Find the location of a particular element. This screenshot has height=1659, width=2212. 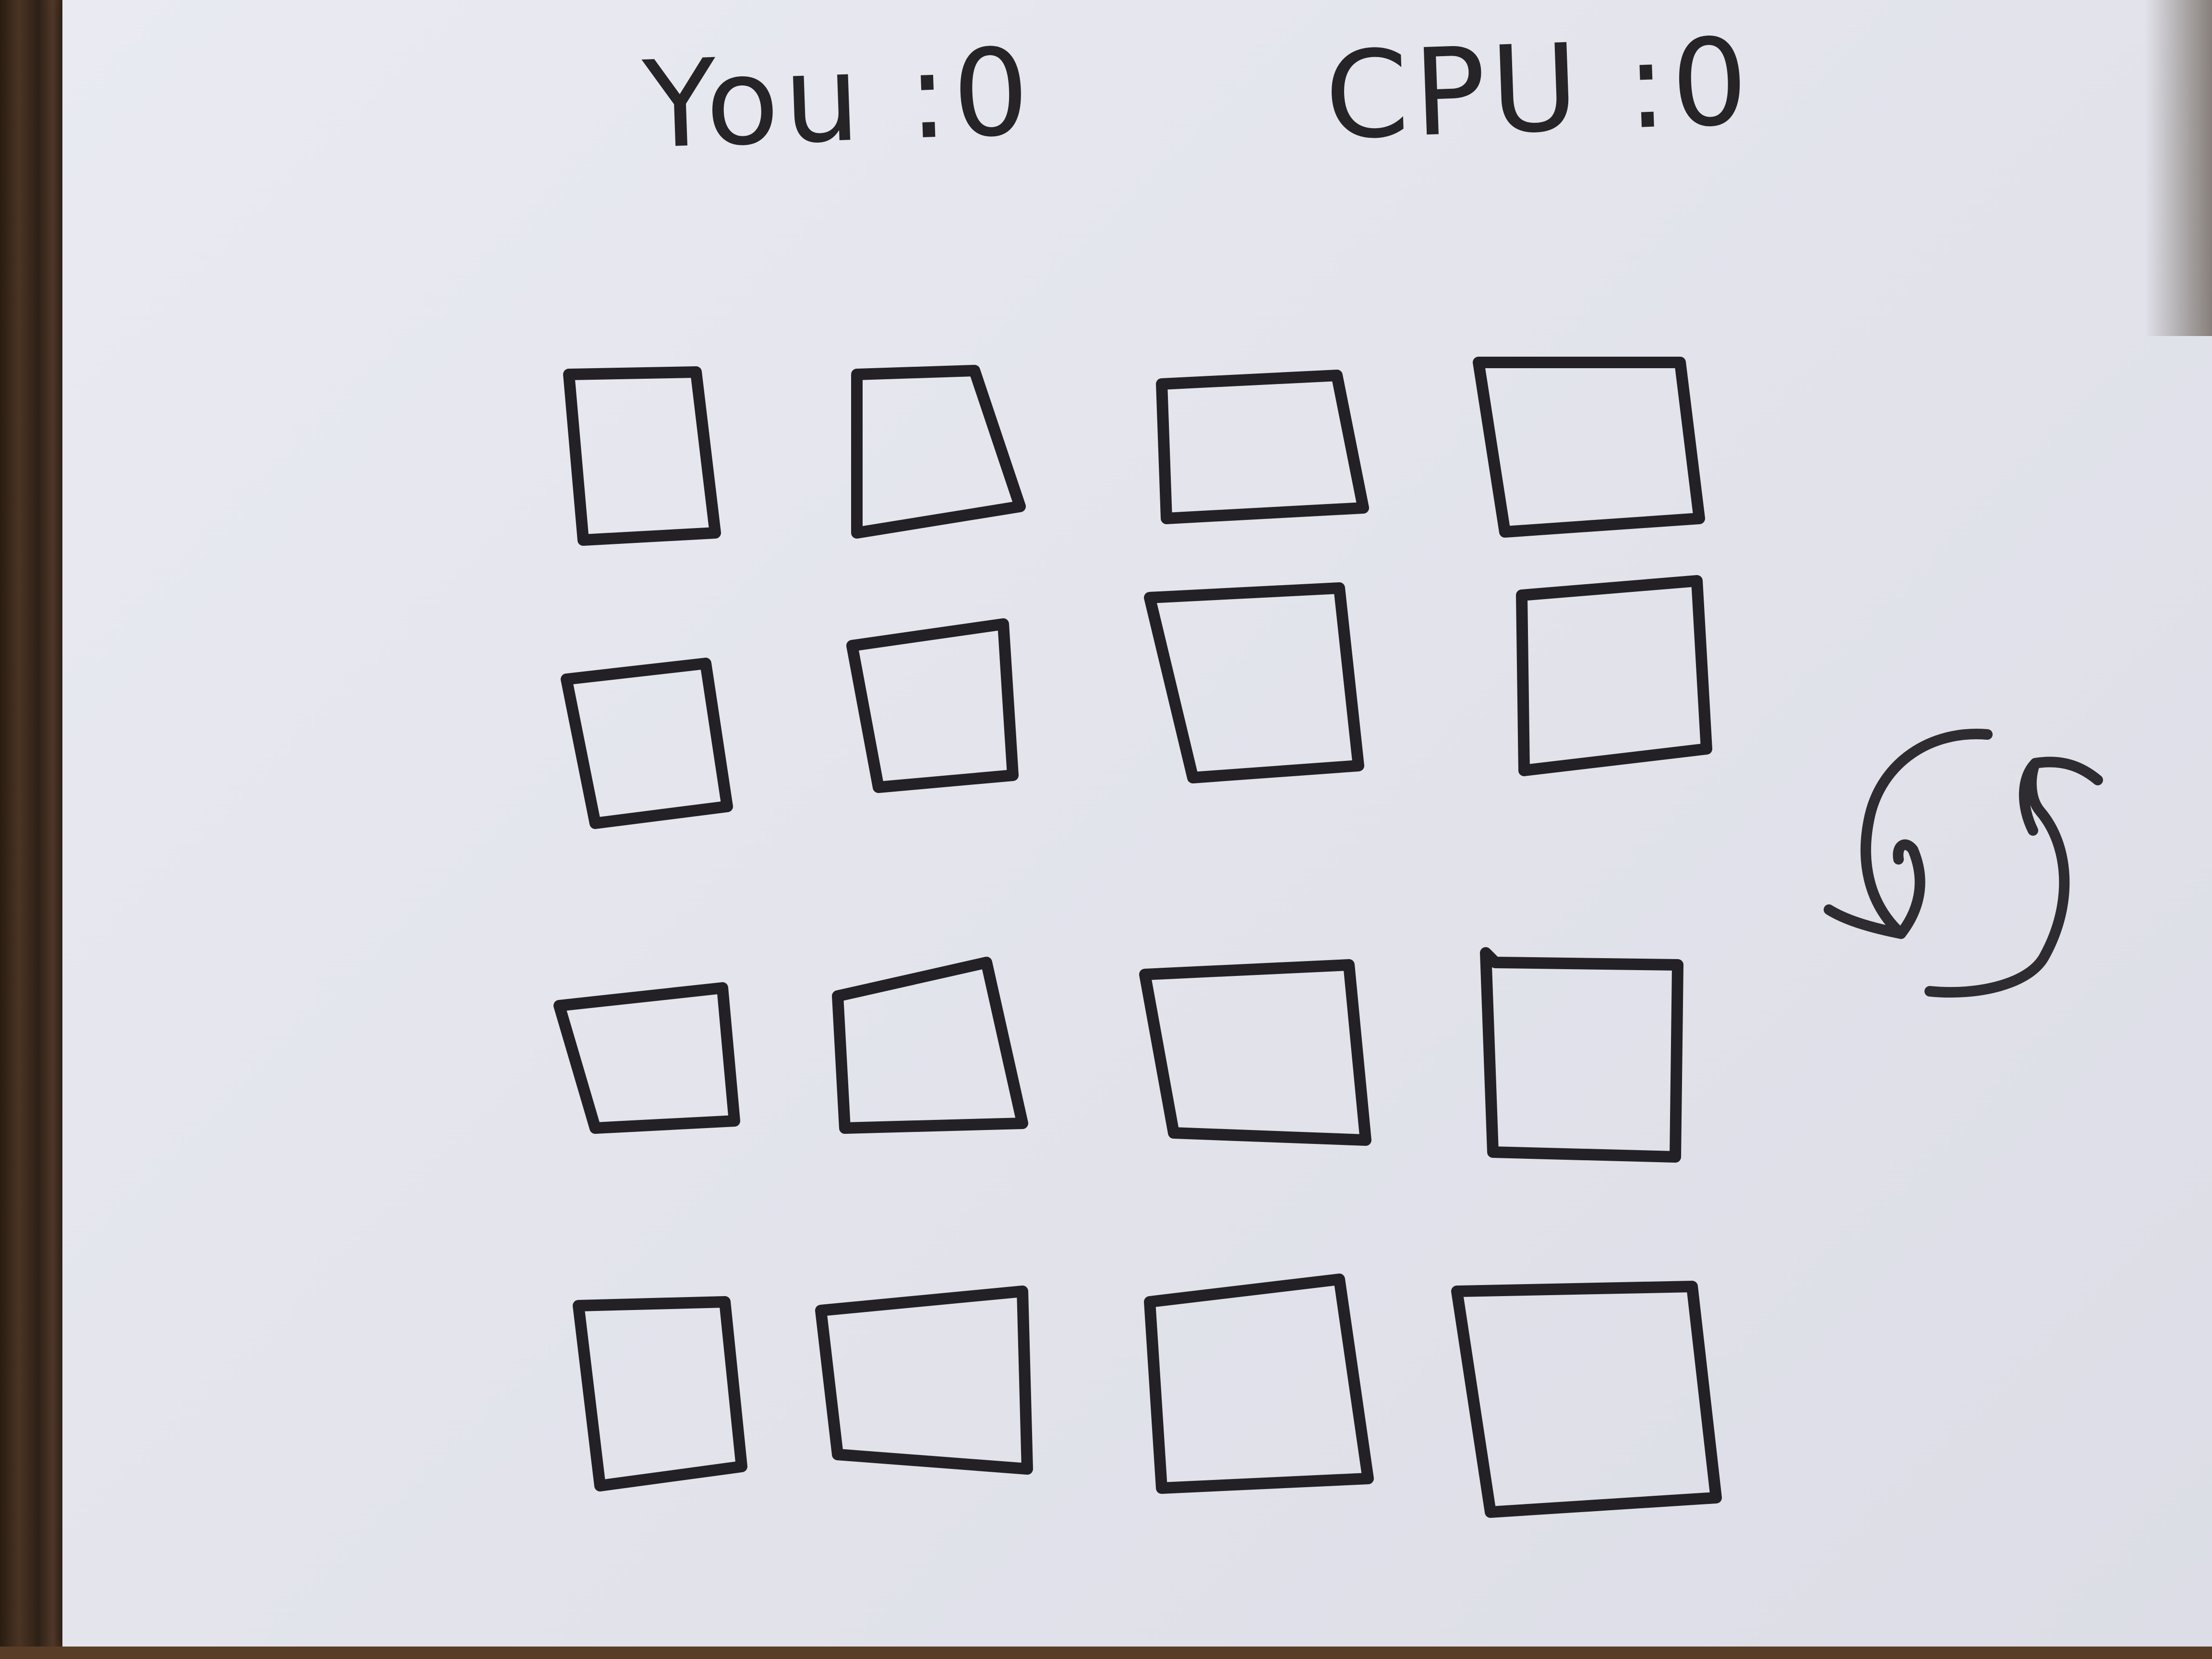

card-r2-c3 is located at coordinates (1254, 683).